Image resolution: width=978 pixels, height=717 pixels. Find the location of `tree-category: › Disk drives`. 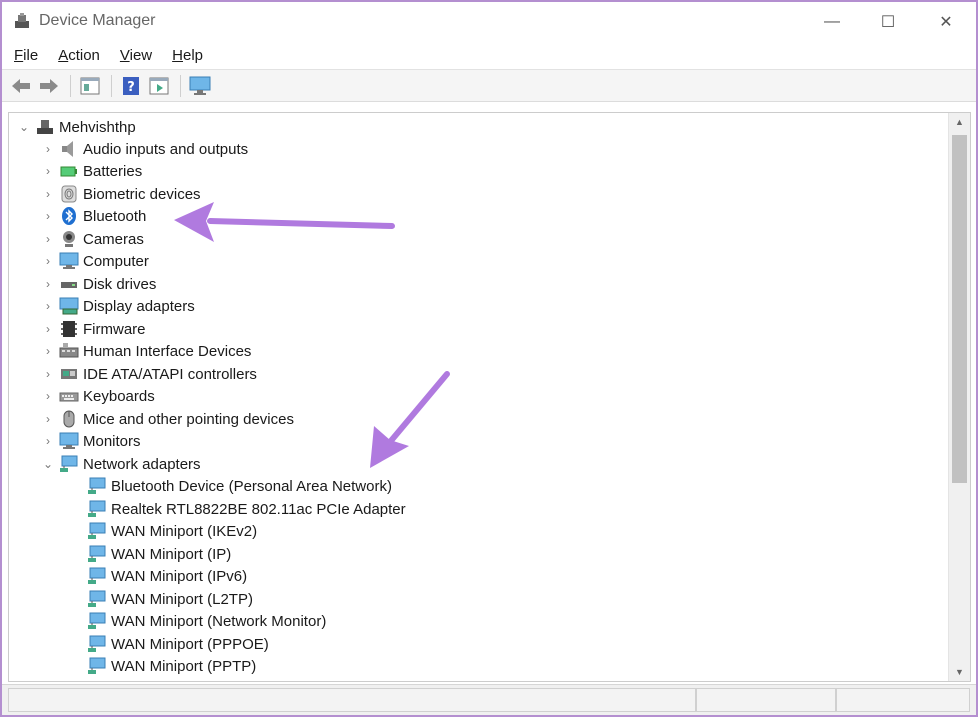

tree-category: › Disk drives is located at coordinates (98, 284).